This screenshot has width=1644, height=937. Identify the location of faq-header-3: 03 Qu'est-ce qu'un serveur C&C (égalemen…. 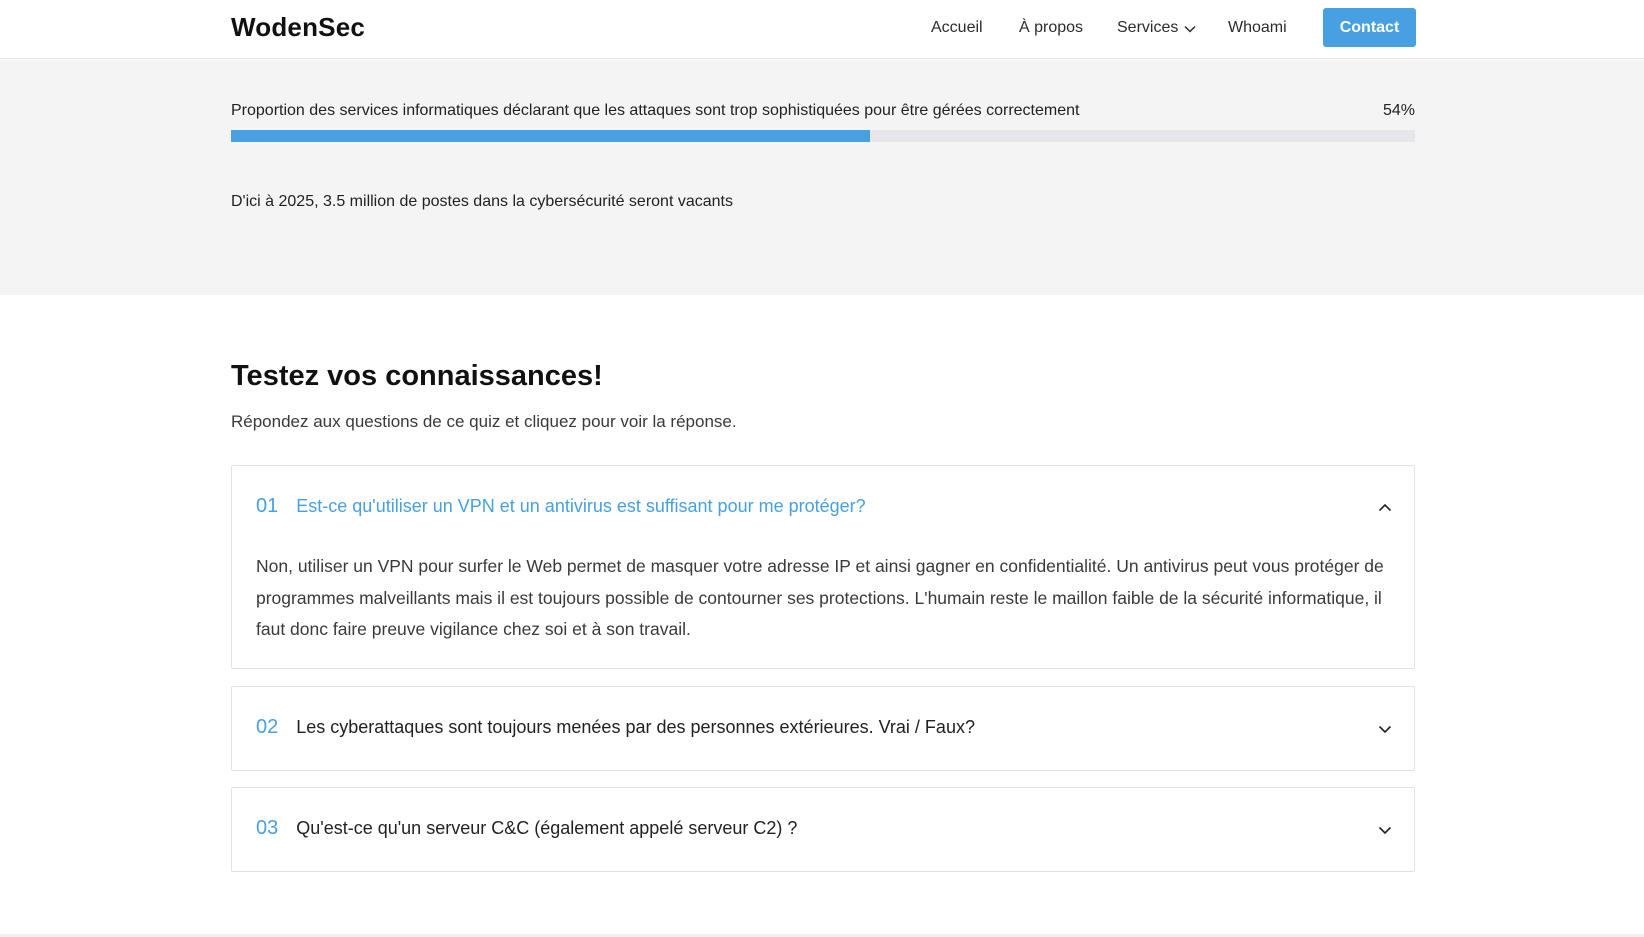
(526, 828).